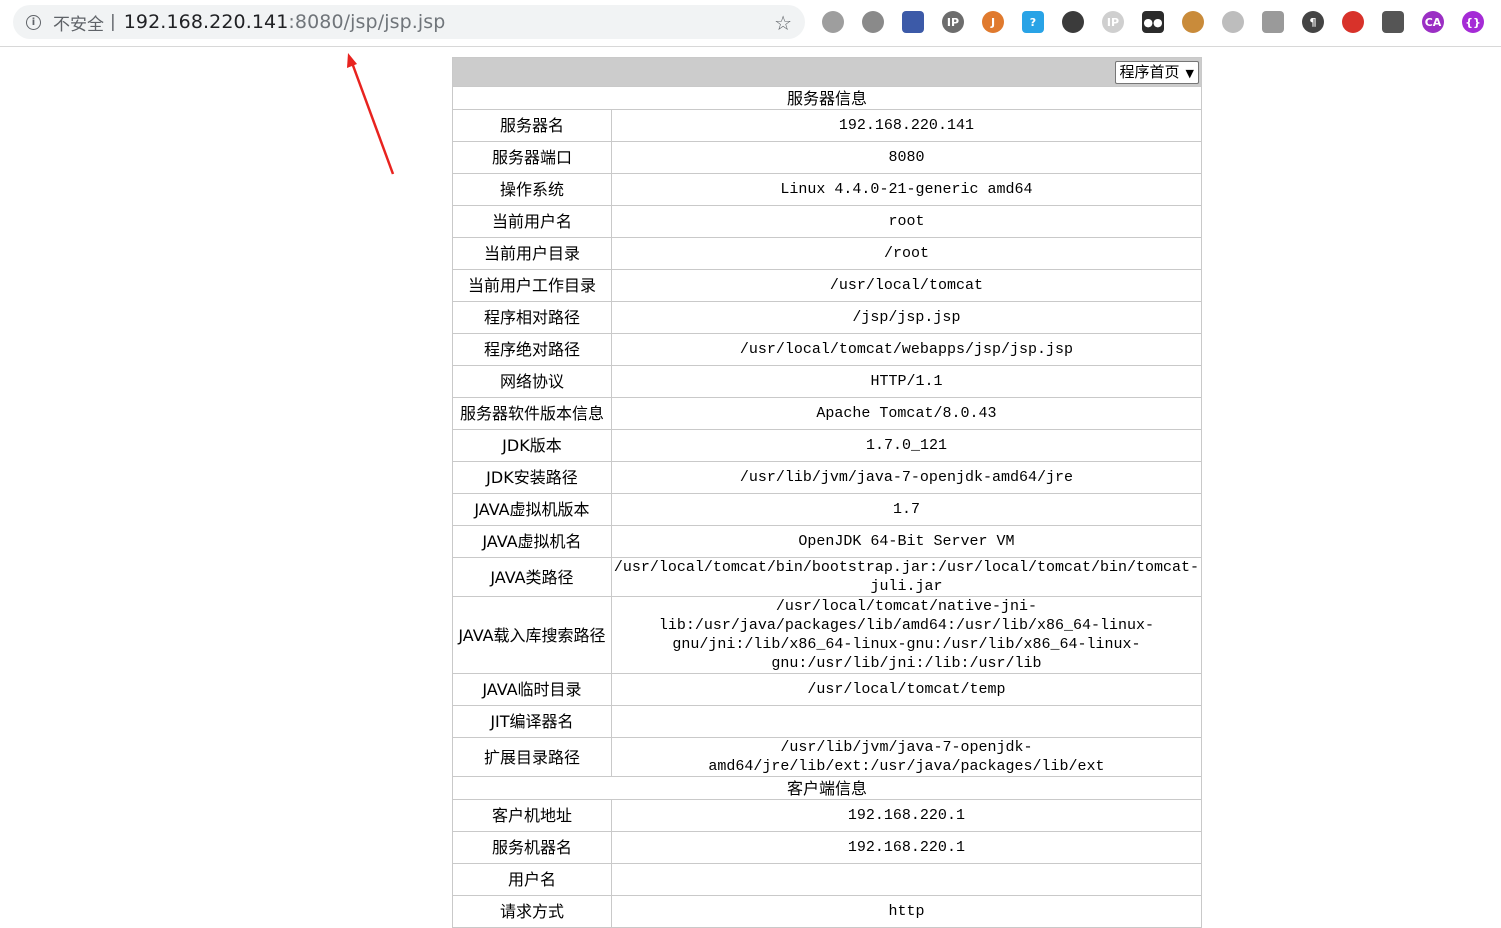  I want to click on row-value-line: gnu:/usr/lib/jni:/lib:/usr/lib, so click(906, 663).